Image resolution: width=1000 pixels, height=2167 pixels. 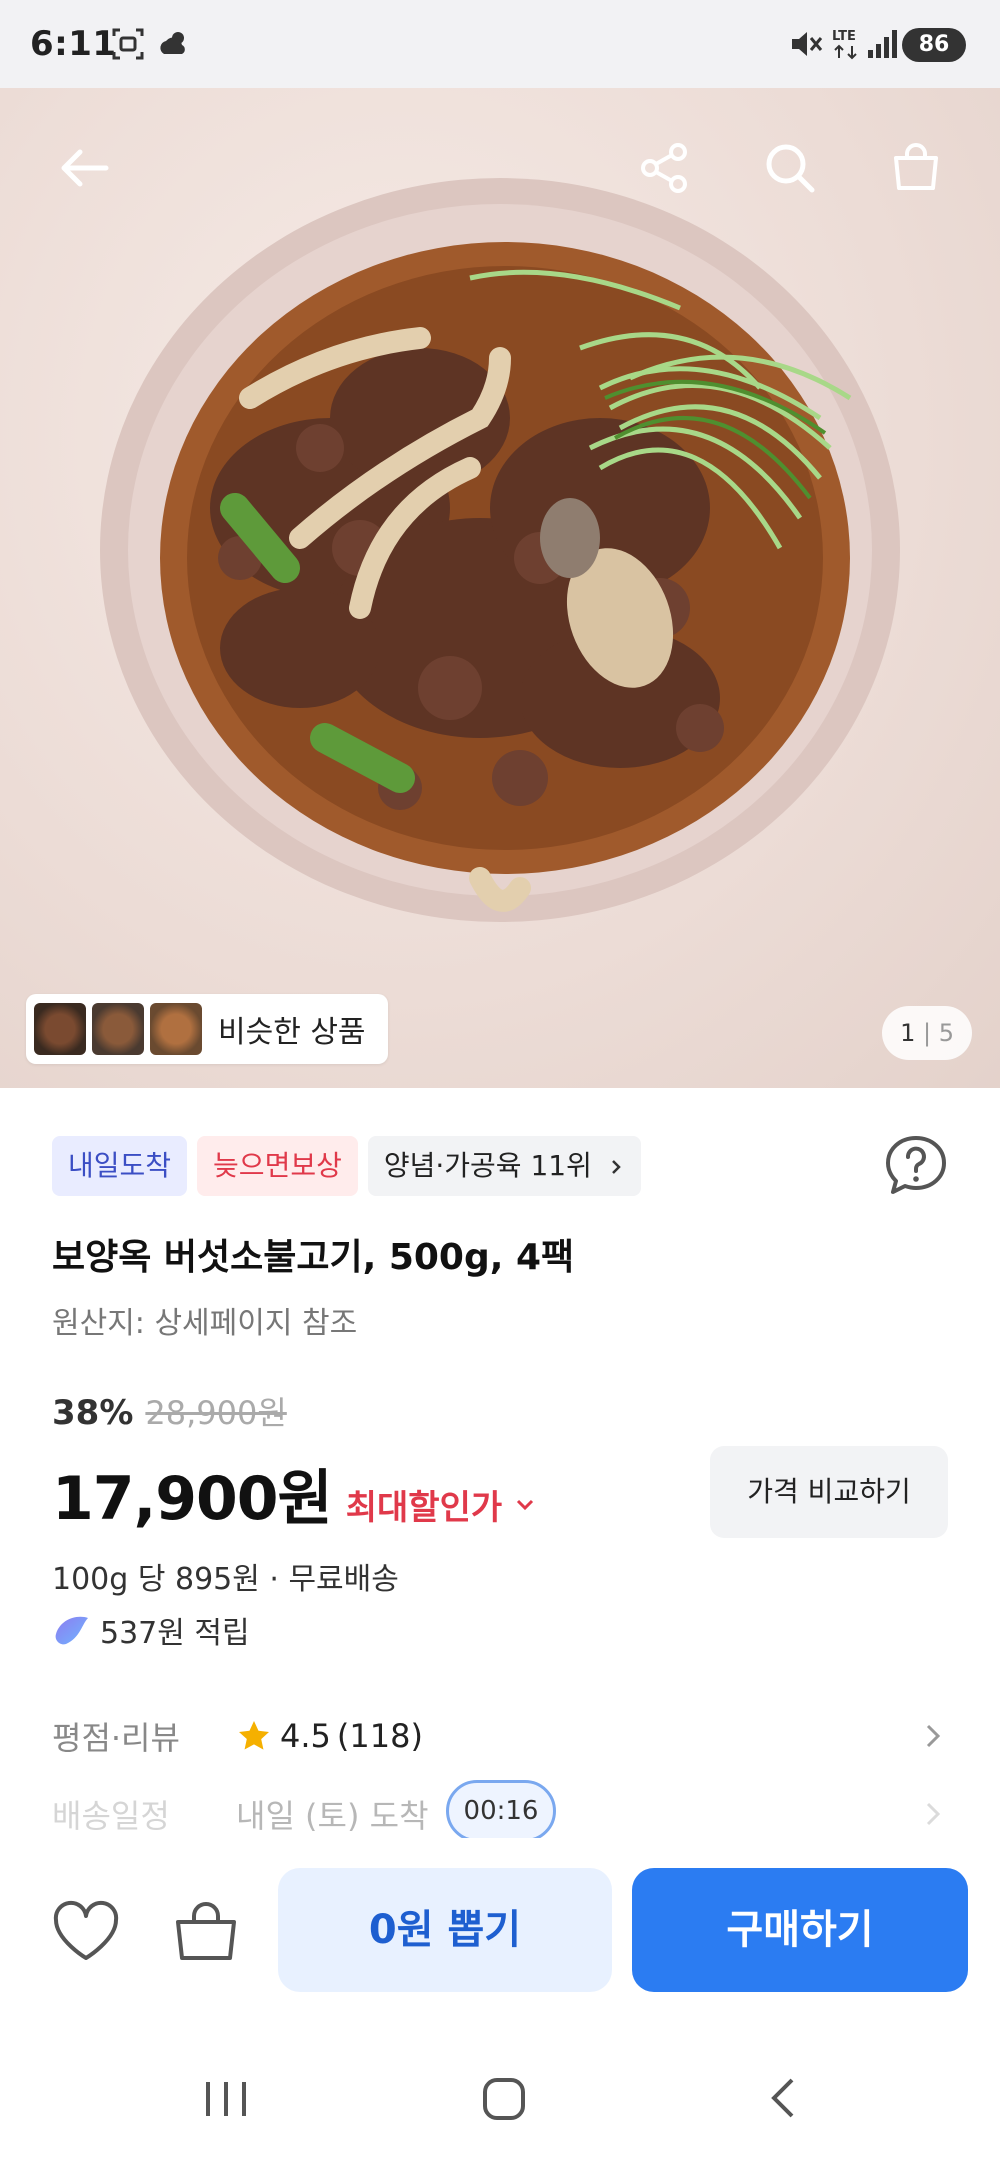 I want to click on recent-apps-button, so click(x=226, y=2098).